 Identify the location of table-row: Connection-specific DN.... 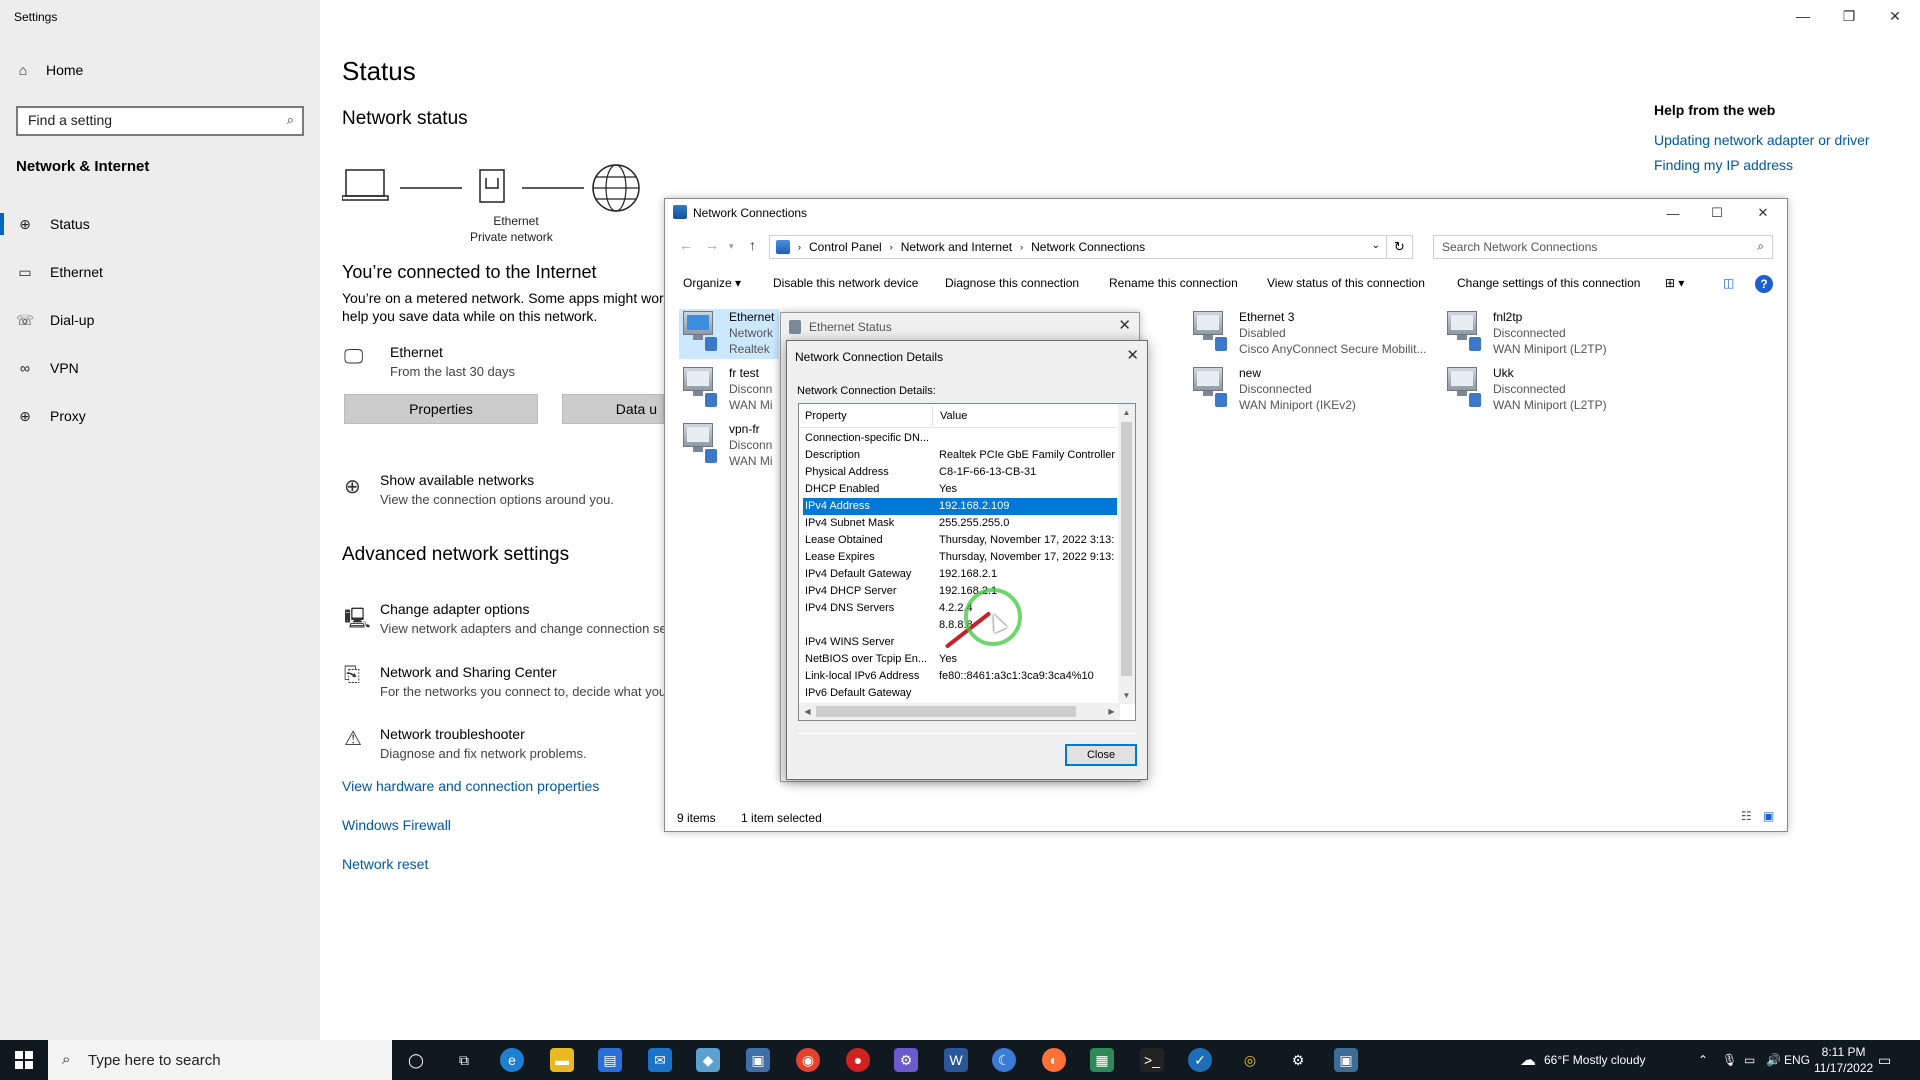
(960, 438).